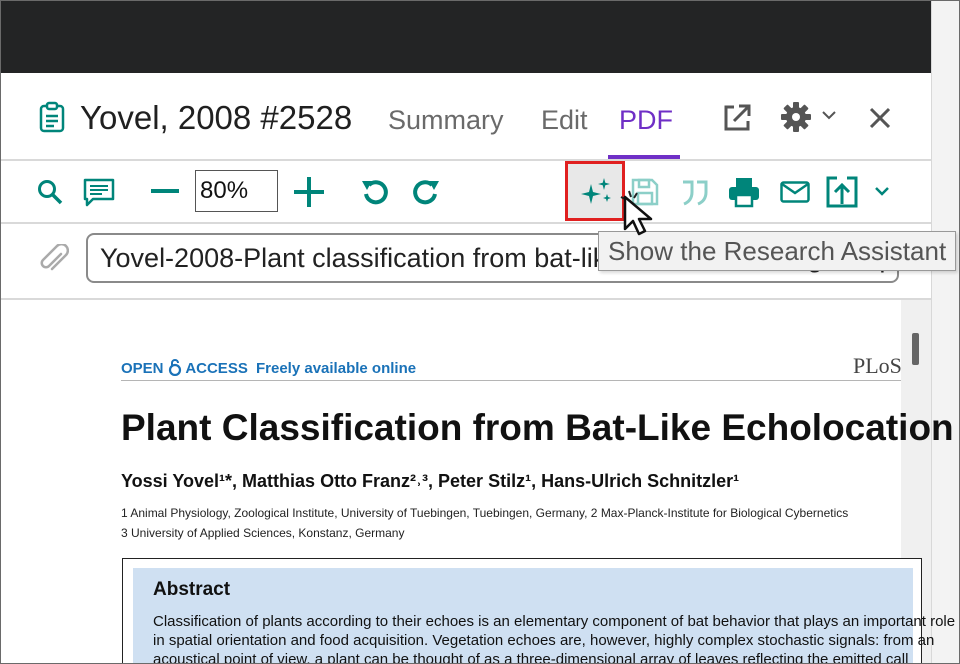 The image size is (960, 664). I want to click on print-icon, so click(744, 192).